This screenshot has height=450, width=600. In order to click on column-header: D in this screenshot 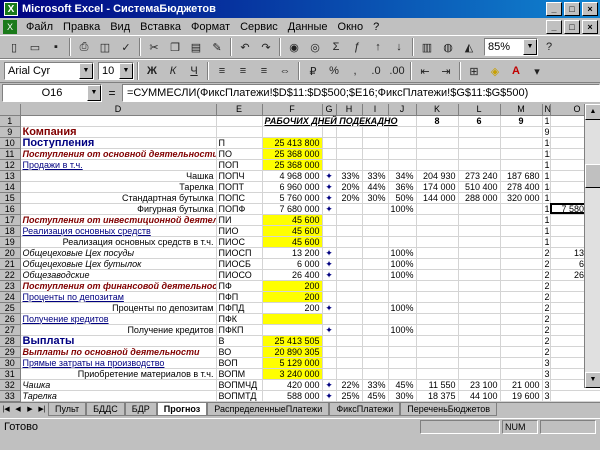, I will do `click(118, 110)`.